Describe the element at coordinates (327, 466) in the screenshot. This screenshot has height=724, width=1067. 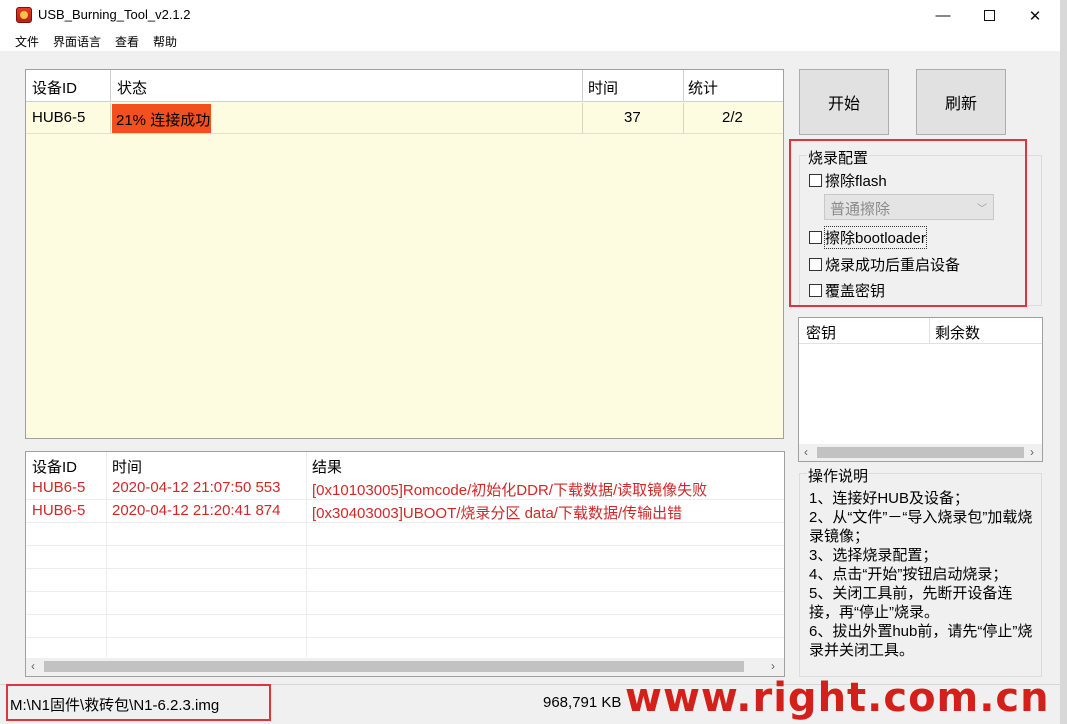
I see `col-log-result: 结果` at that location.